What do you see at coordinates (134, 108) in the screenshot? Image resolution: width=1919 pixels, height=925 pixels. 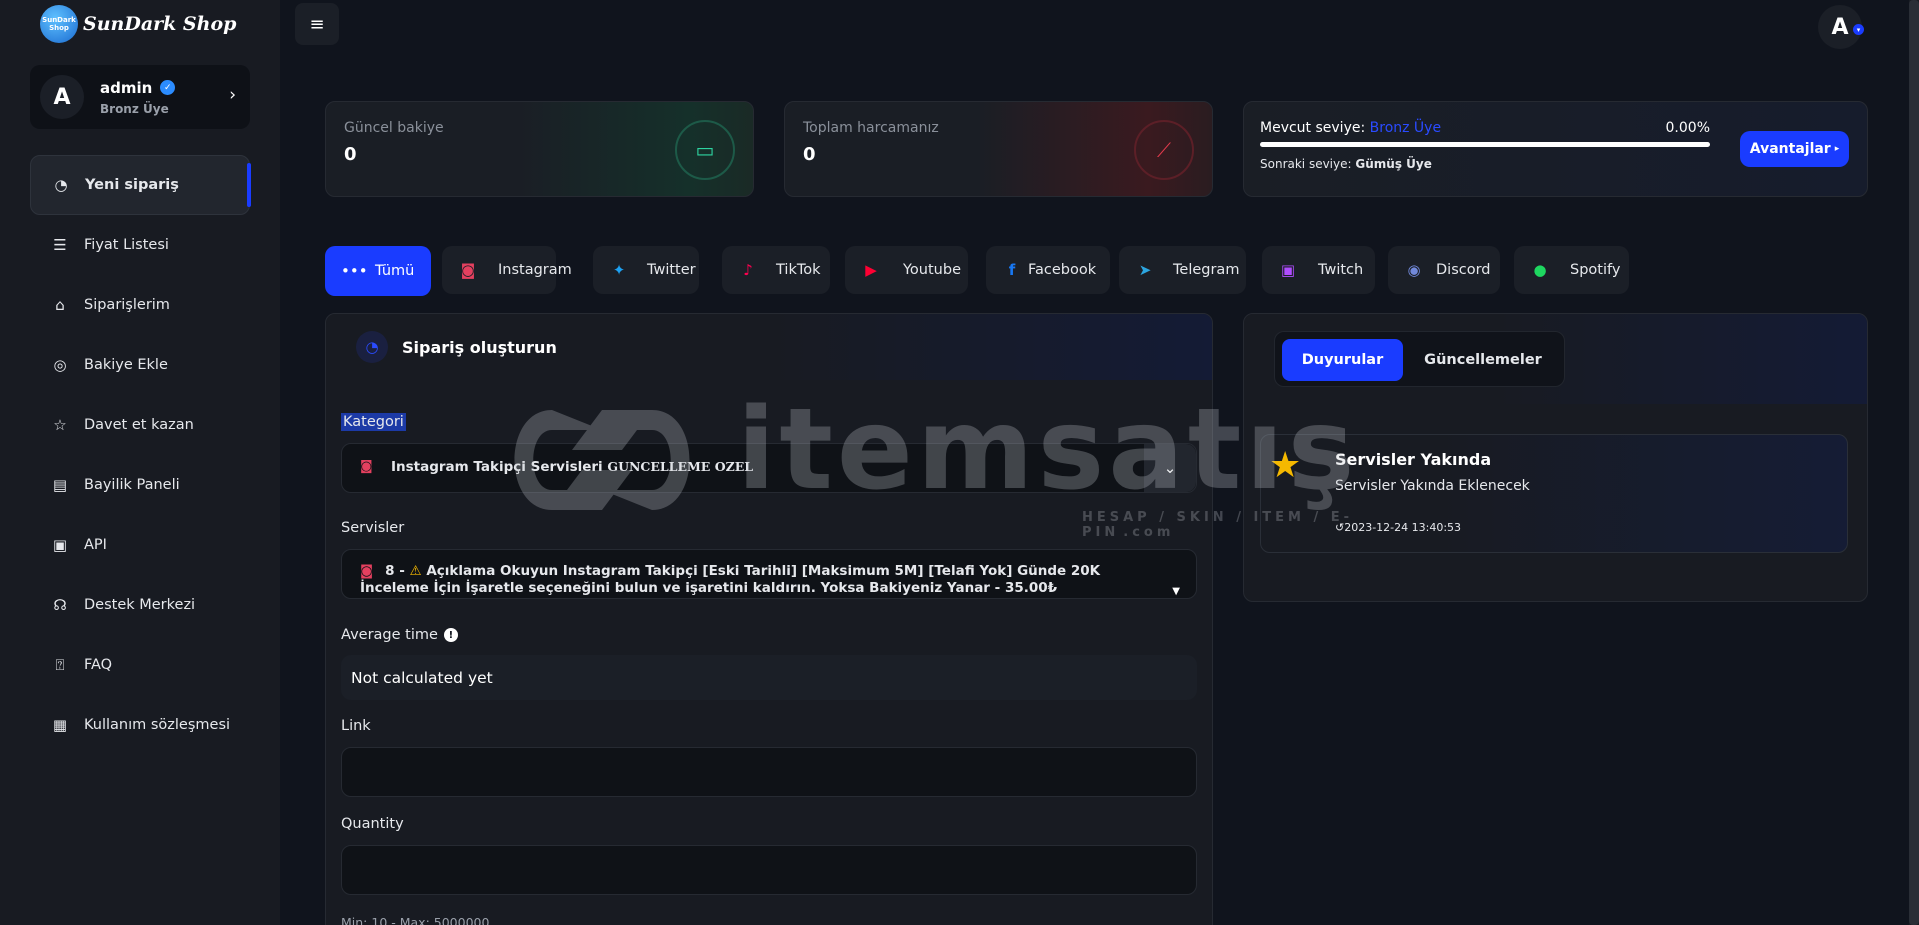 I see `user-role: Bronz Üye` at bounding box center [134, 108].